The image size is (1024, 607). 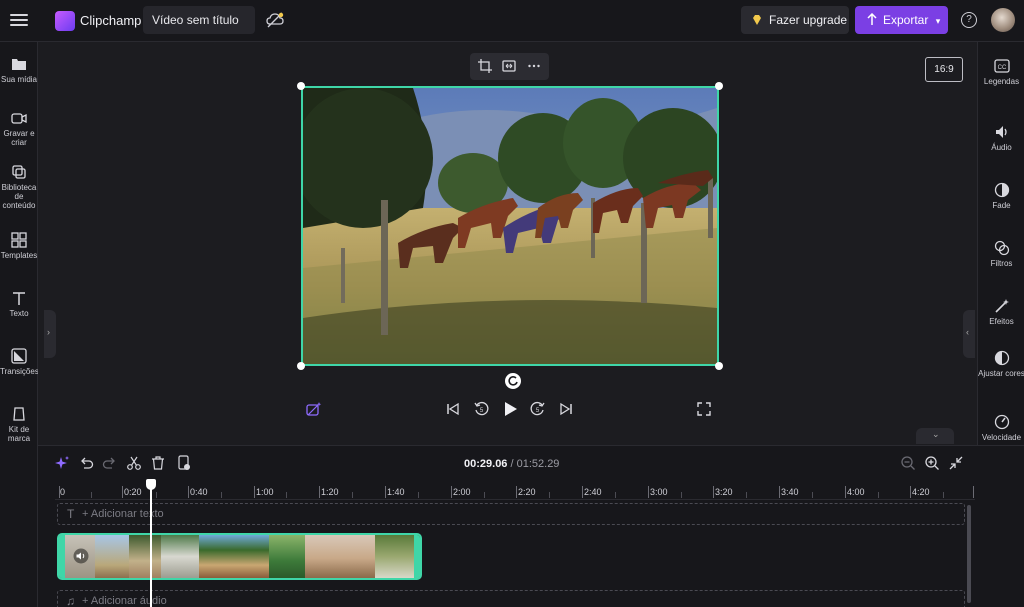 I want to click on sidebar-item-kit-de-marca: Kit de marca, so click(x=19, y=424).